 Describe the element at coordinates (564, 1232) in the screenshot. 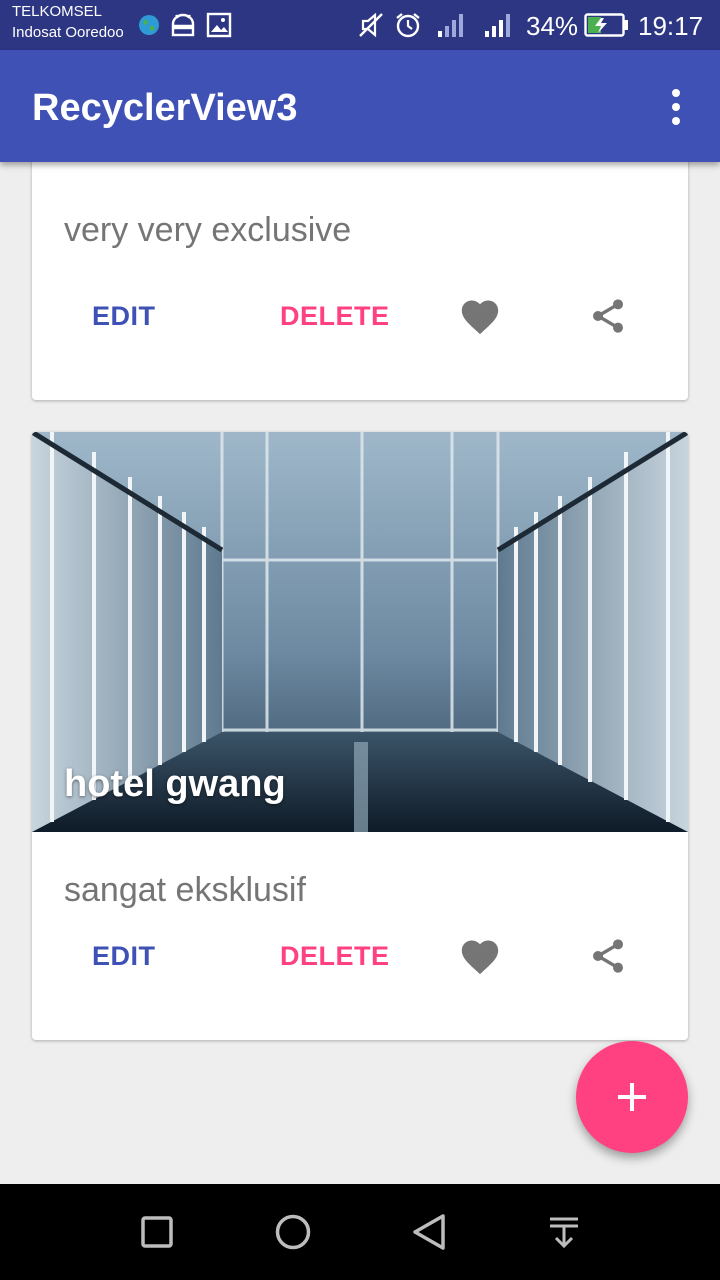

I see `notification-pull-icon` at that location.